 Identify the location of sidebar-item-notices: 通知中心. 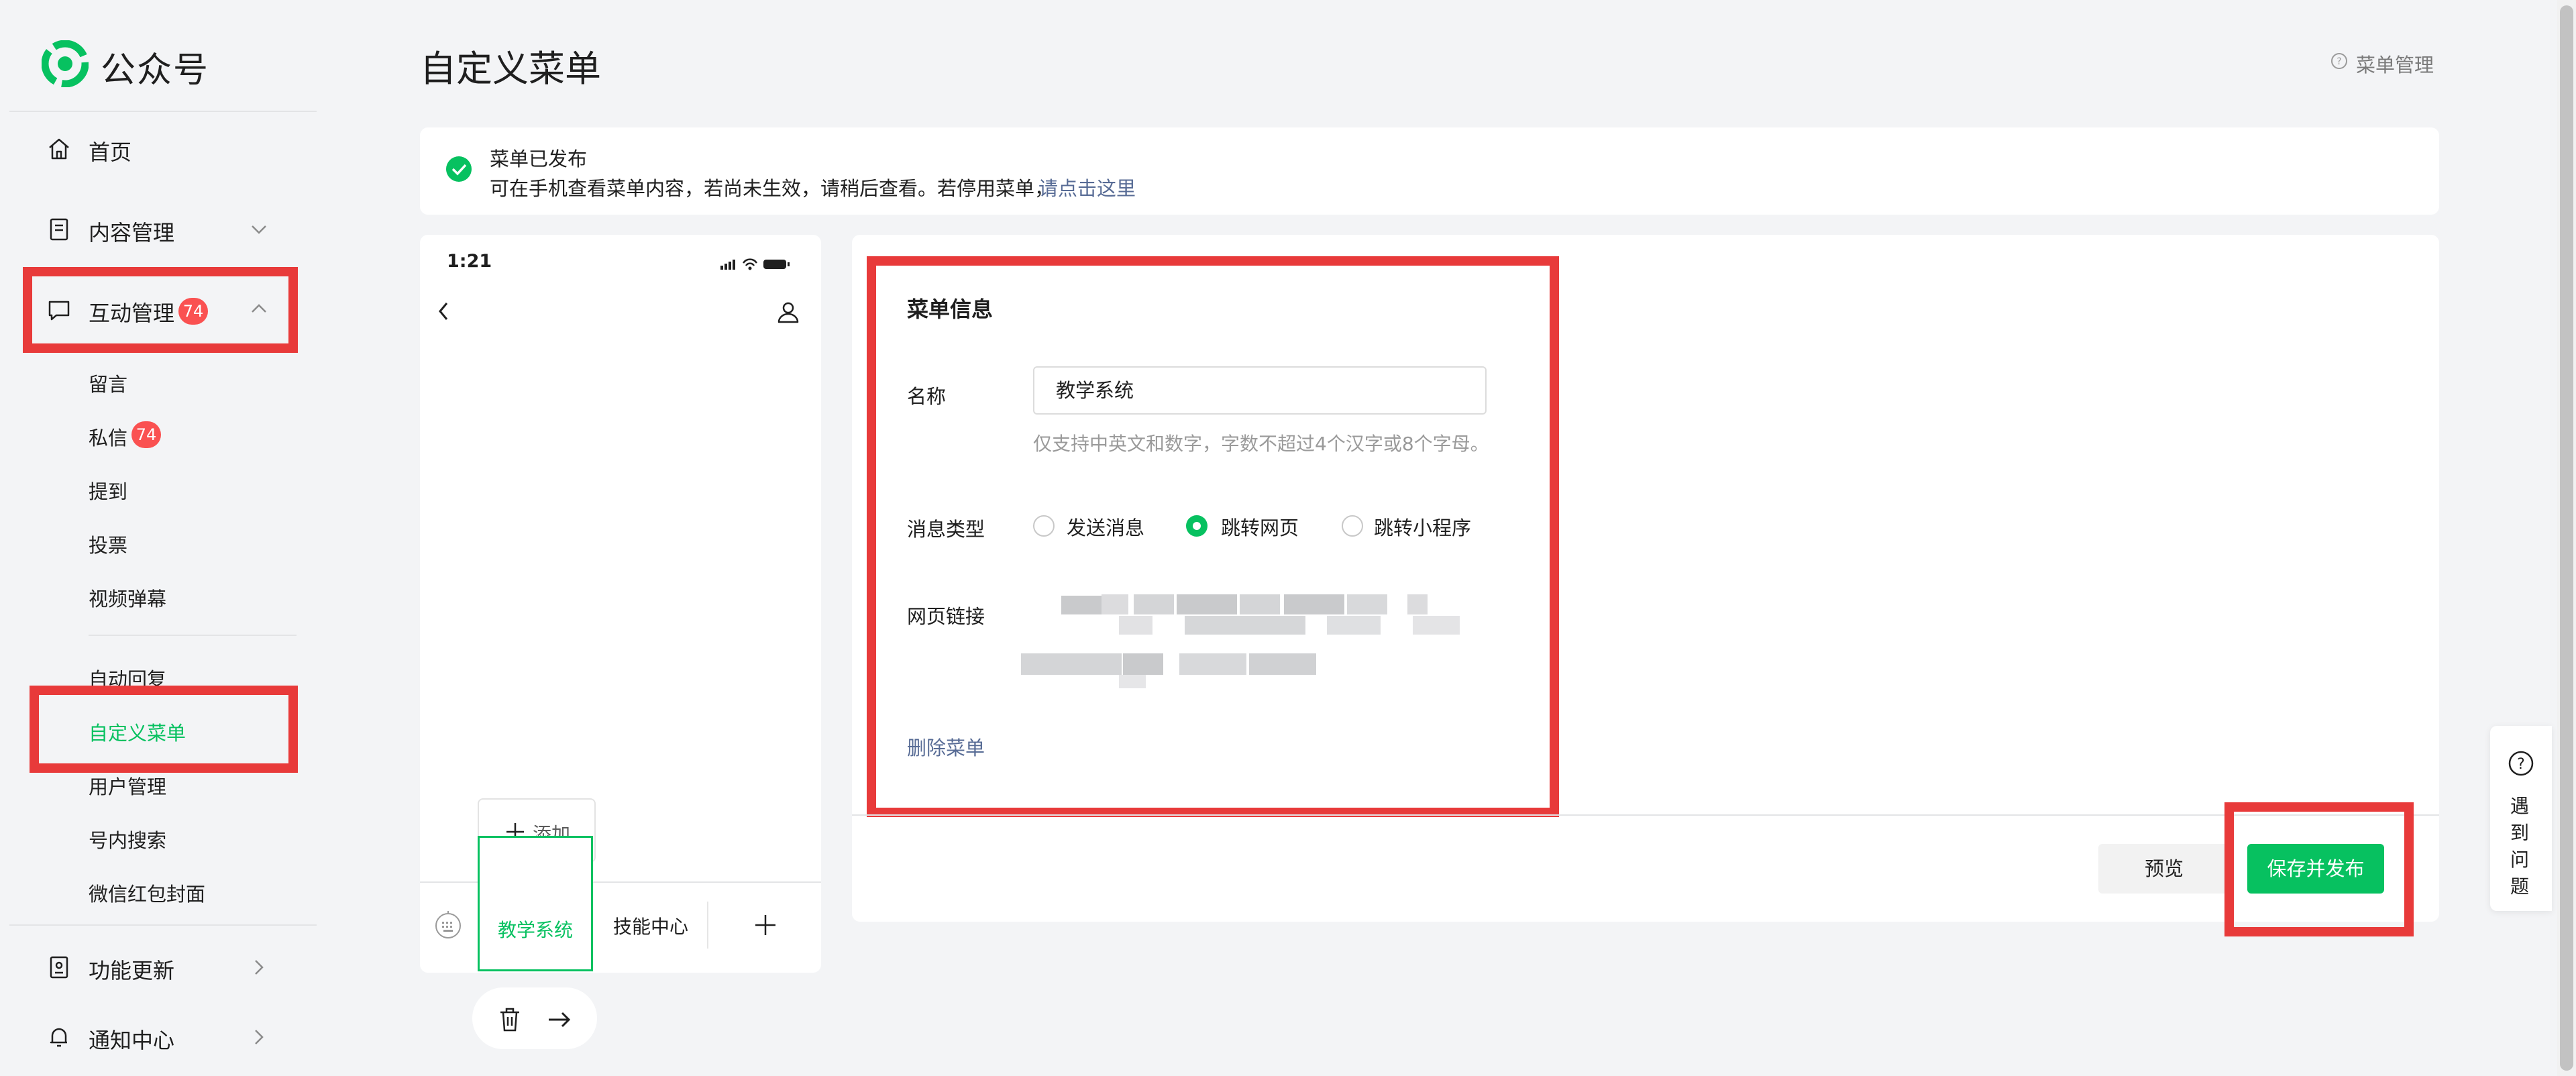
(158, 1037).